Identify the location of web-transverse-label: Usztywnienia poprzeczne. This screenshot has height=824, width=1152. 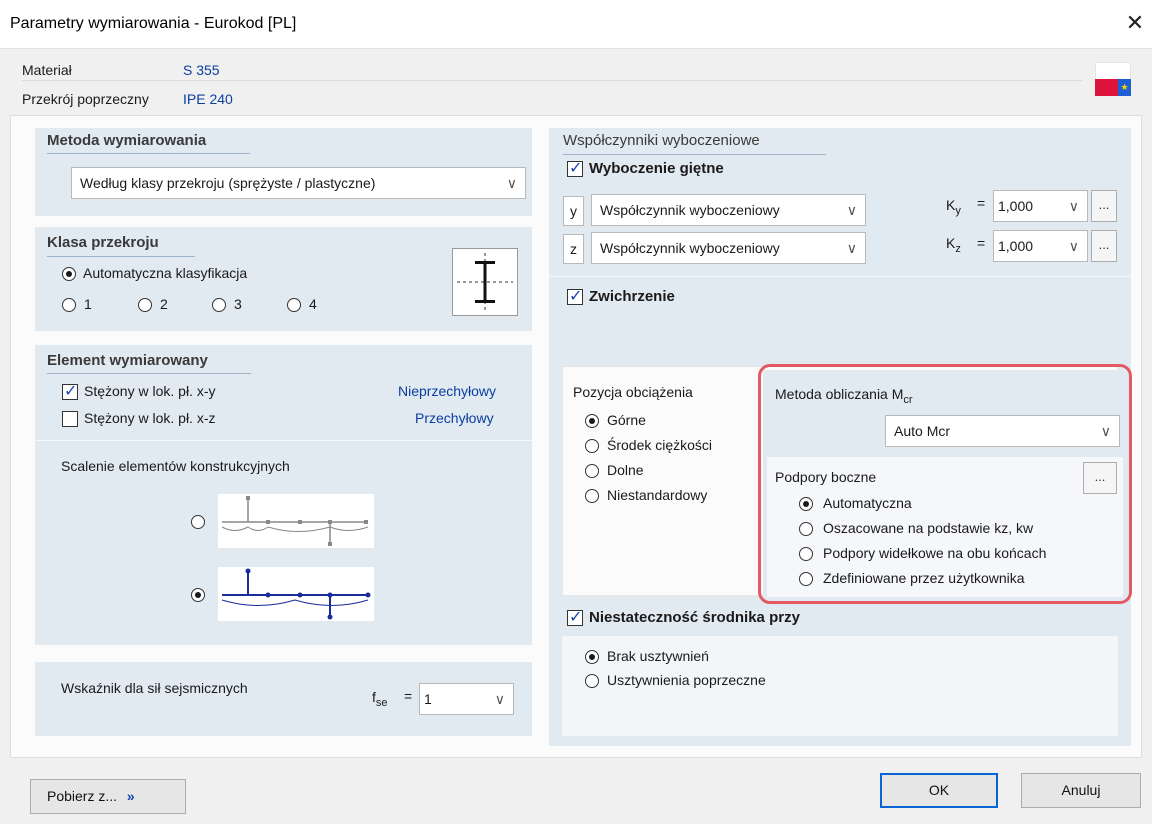
(686, 680).